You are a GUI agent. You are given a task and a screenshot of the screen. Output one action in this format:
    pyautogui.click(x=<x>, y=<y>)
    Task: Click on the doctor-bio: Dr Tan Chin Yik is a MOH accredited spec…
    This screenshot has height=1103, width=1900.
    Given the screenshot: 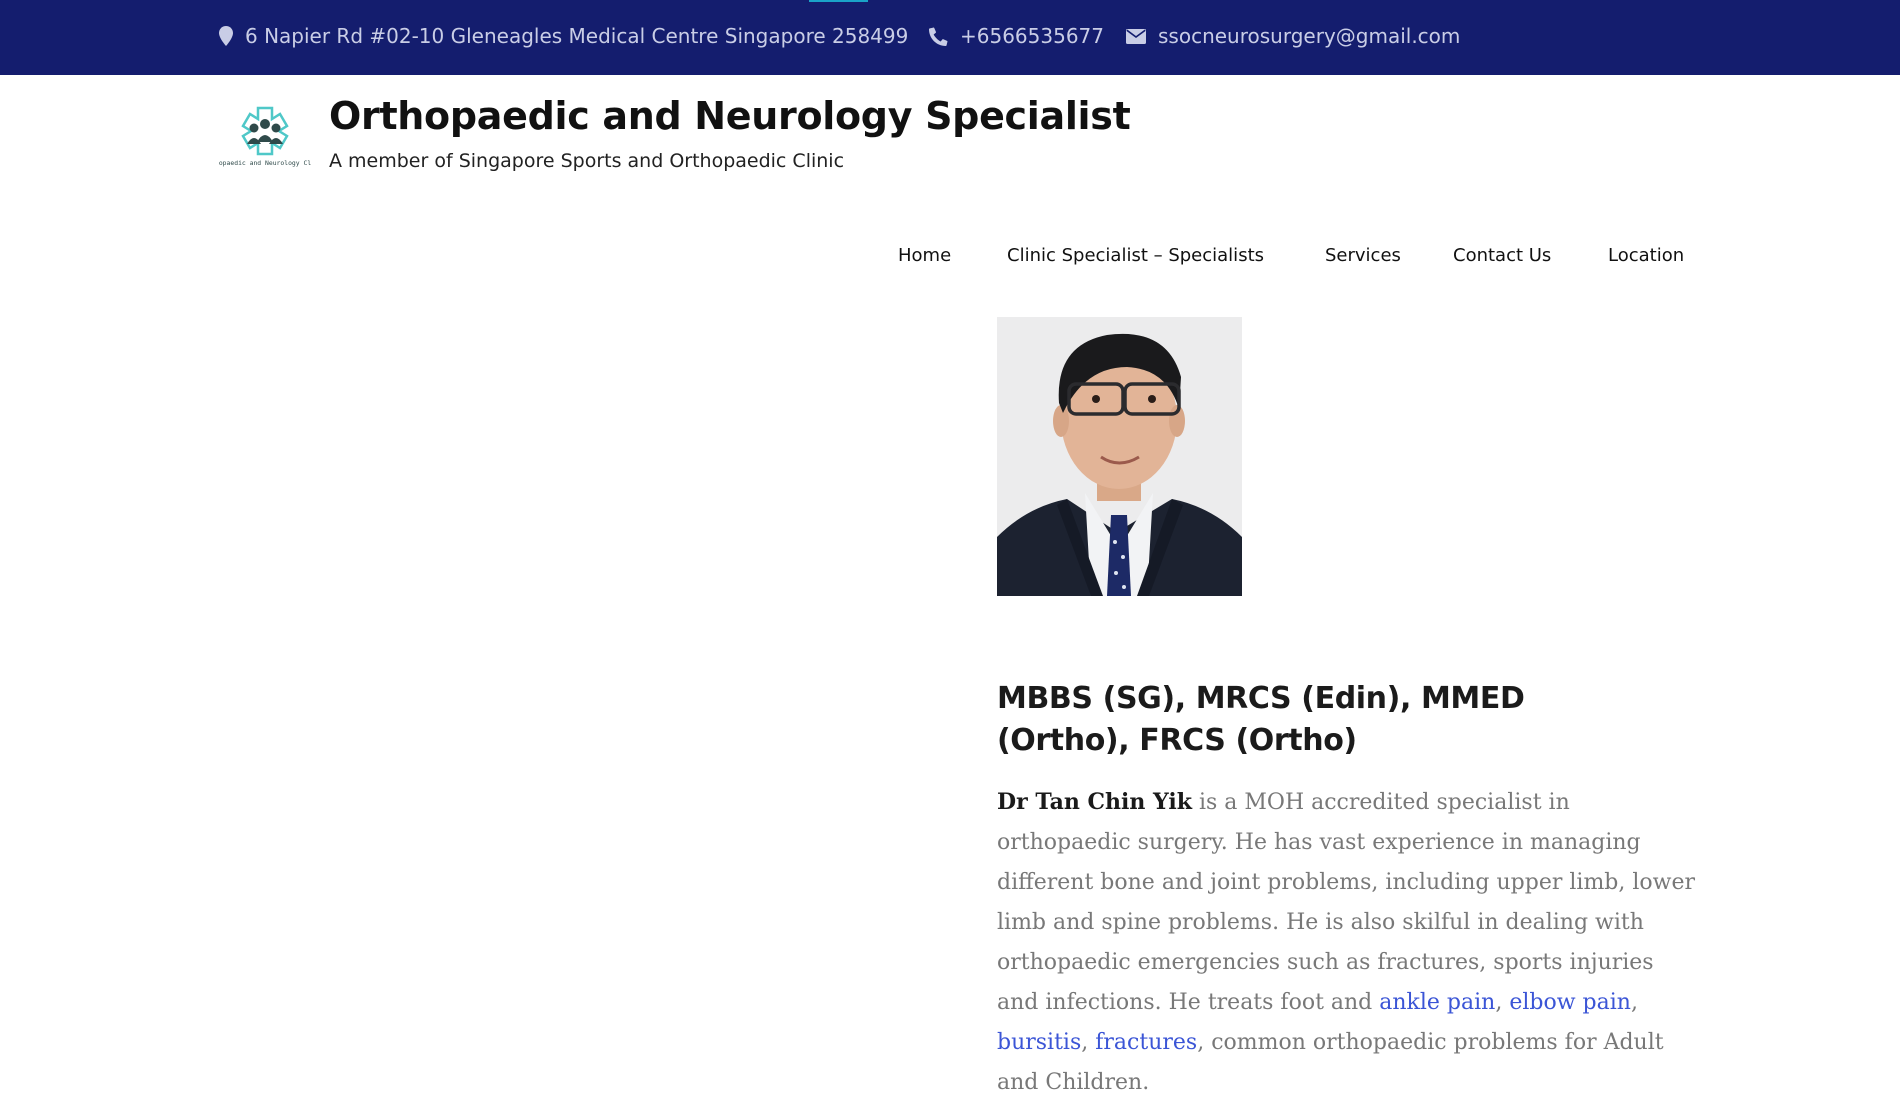 What is the action you would take?
    pyautogui.click(x=1347, y=942)
    